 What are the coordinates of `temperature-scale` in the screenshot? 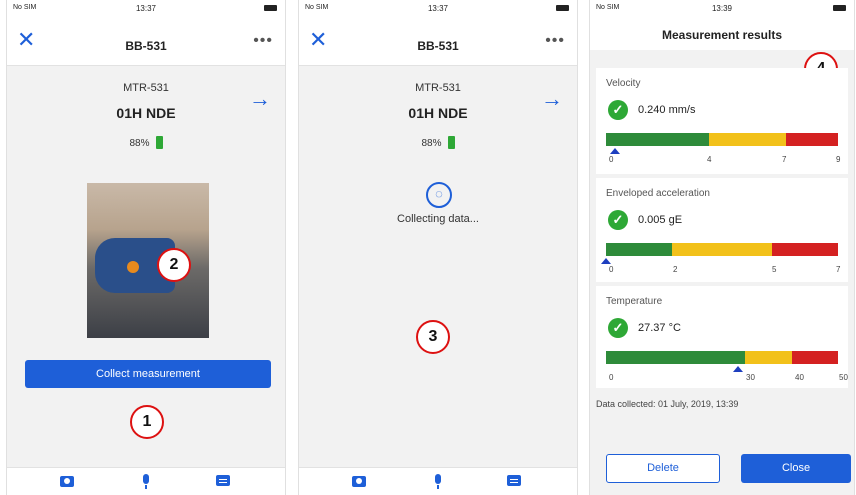 It's located at (722, 357).